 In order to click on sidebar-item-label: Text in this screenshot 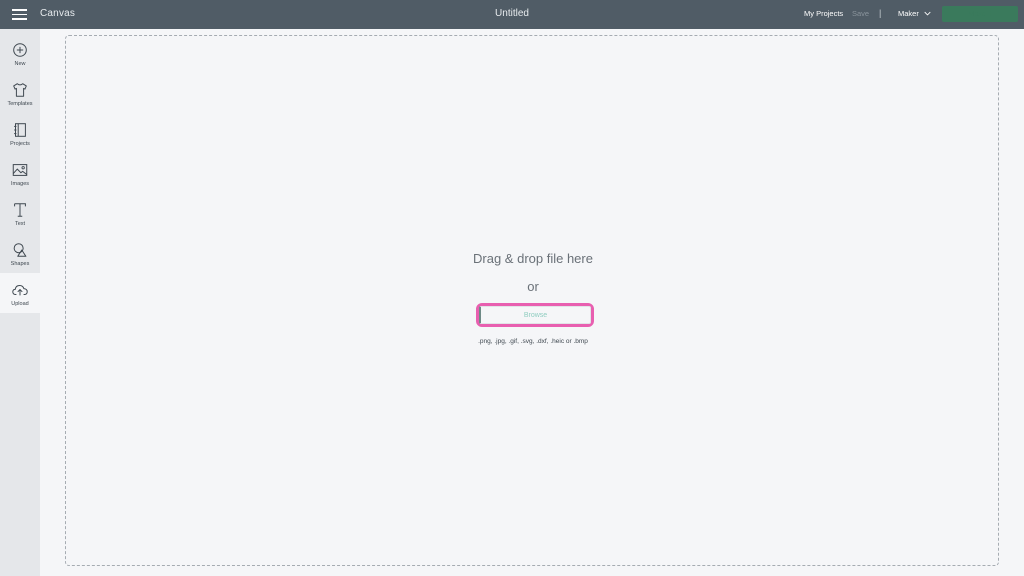, I will do `click(20, 224)`.